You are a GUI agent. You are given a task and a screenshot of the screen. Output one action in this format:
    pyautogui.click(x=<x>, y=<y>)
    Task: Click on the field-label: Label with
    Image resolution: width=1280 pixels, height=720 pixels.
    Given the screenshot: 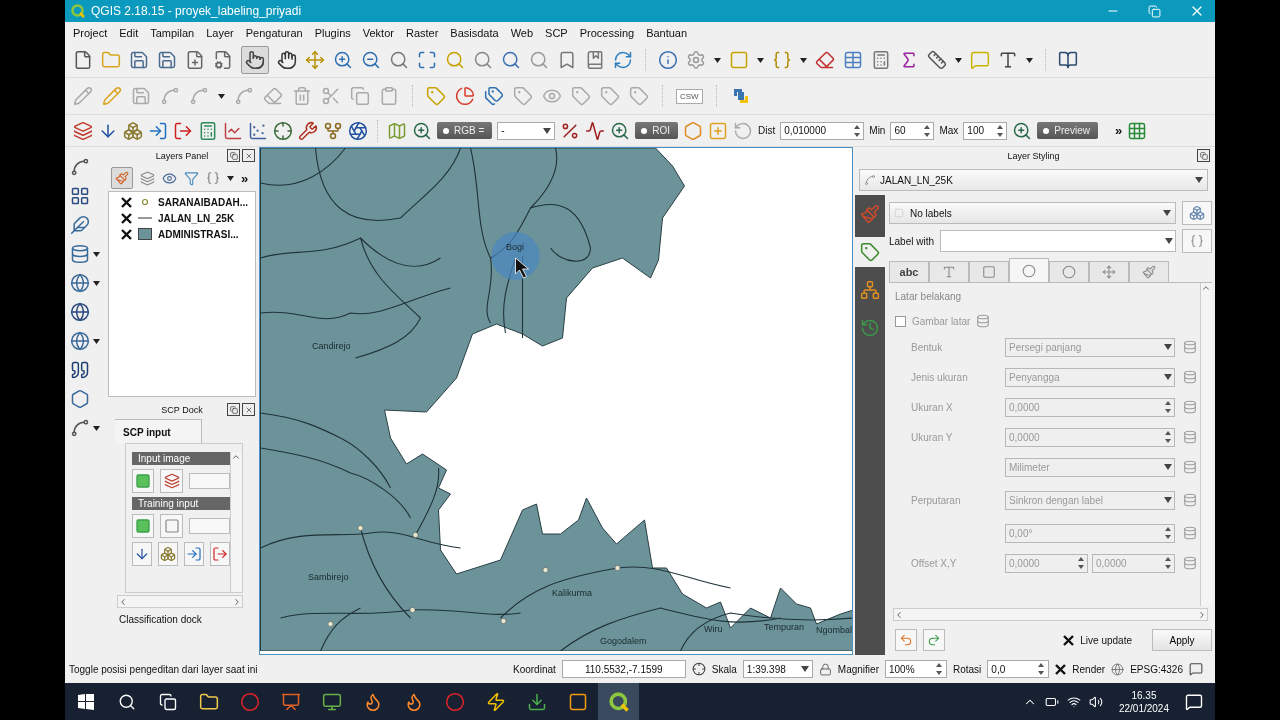 What is the action you would take?
    pyautogui.click(x=912, y=241)
    